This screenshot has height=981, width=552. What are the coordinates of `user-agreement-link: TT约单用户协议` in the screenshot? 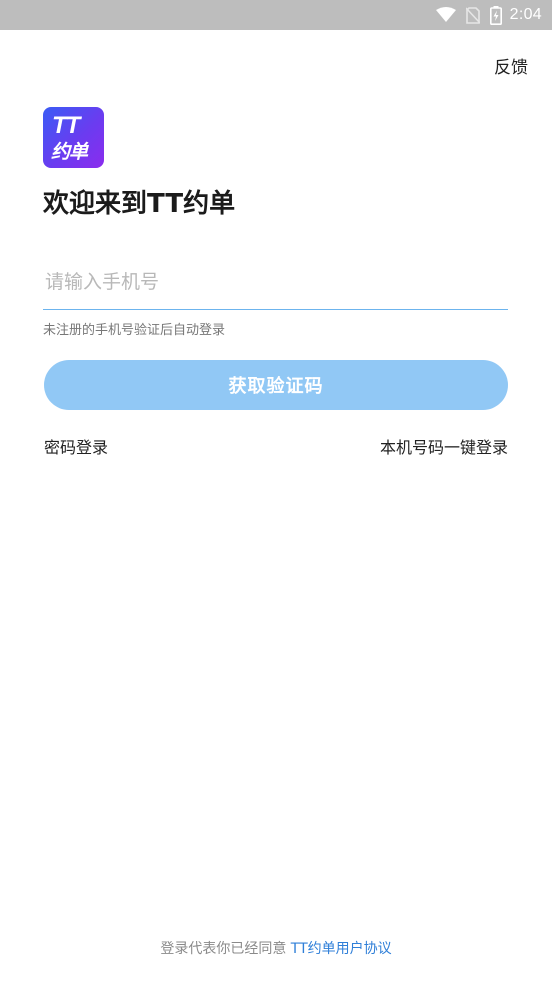 It's located at (341, 949).